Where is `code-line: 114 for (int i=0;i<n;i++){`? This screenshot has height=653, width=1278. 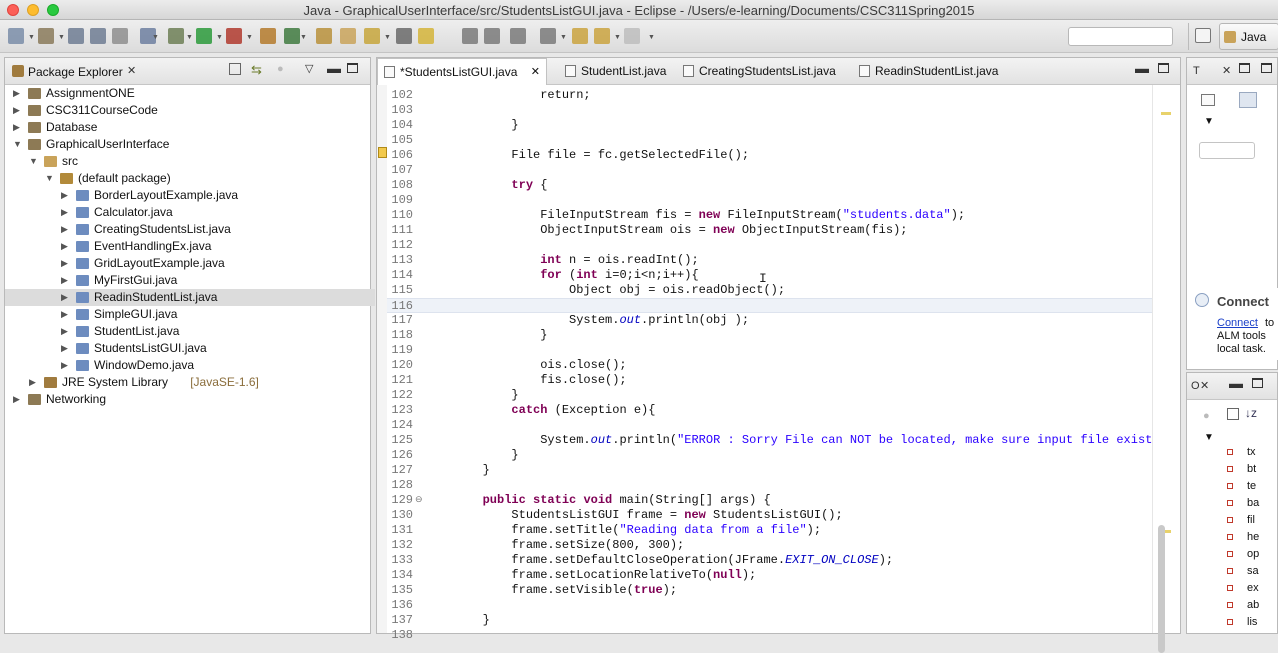 code-line: 114 for (int i=0;i<n;i++){ is located at coordinates (769, 275).